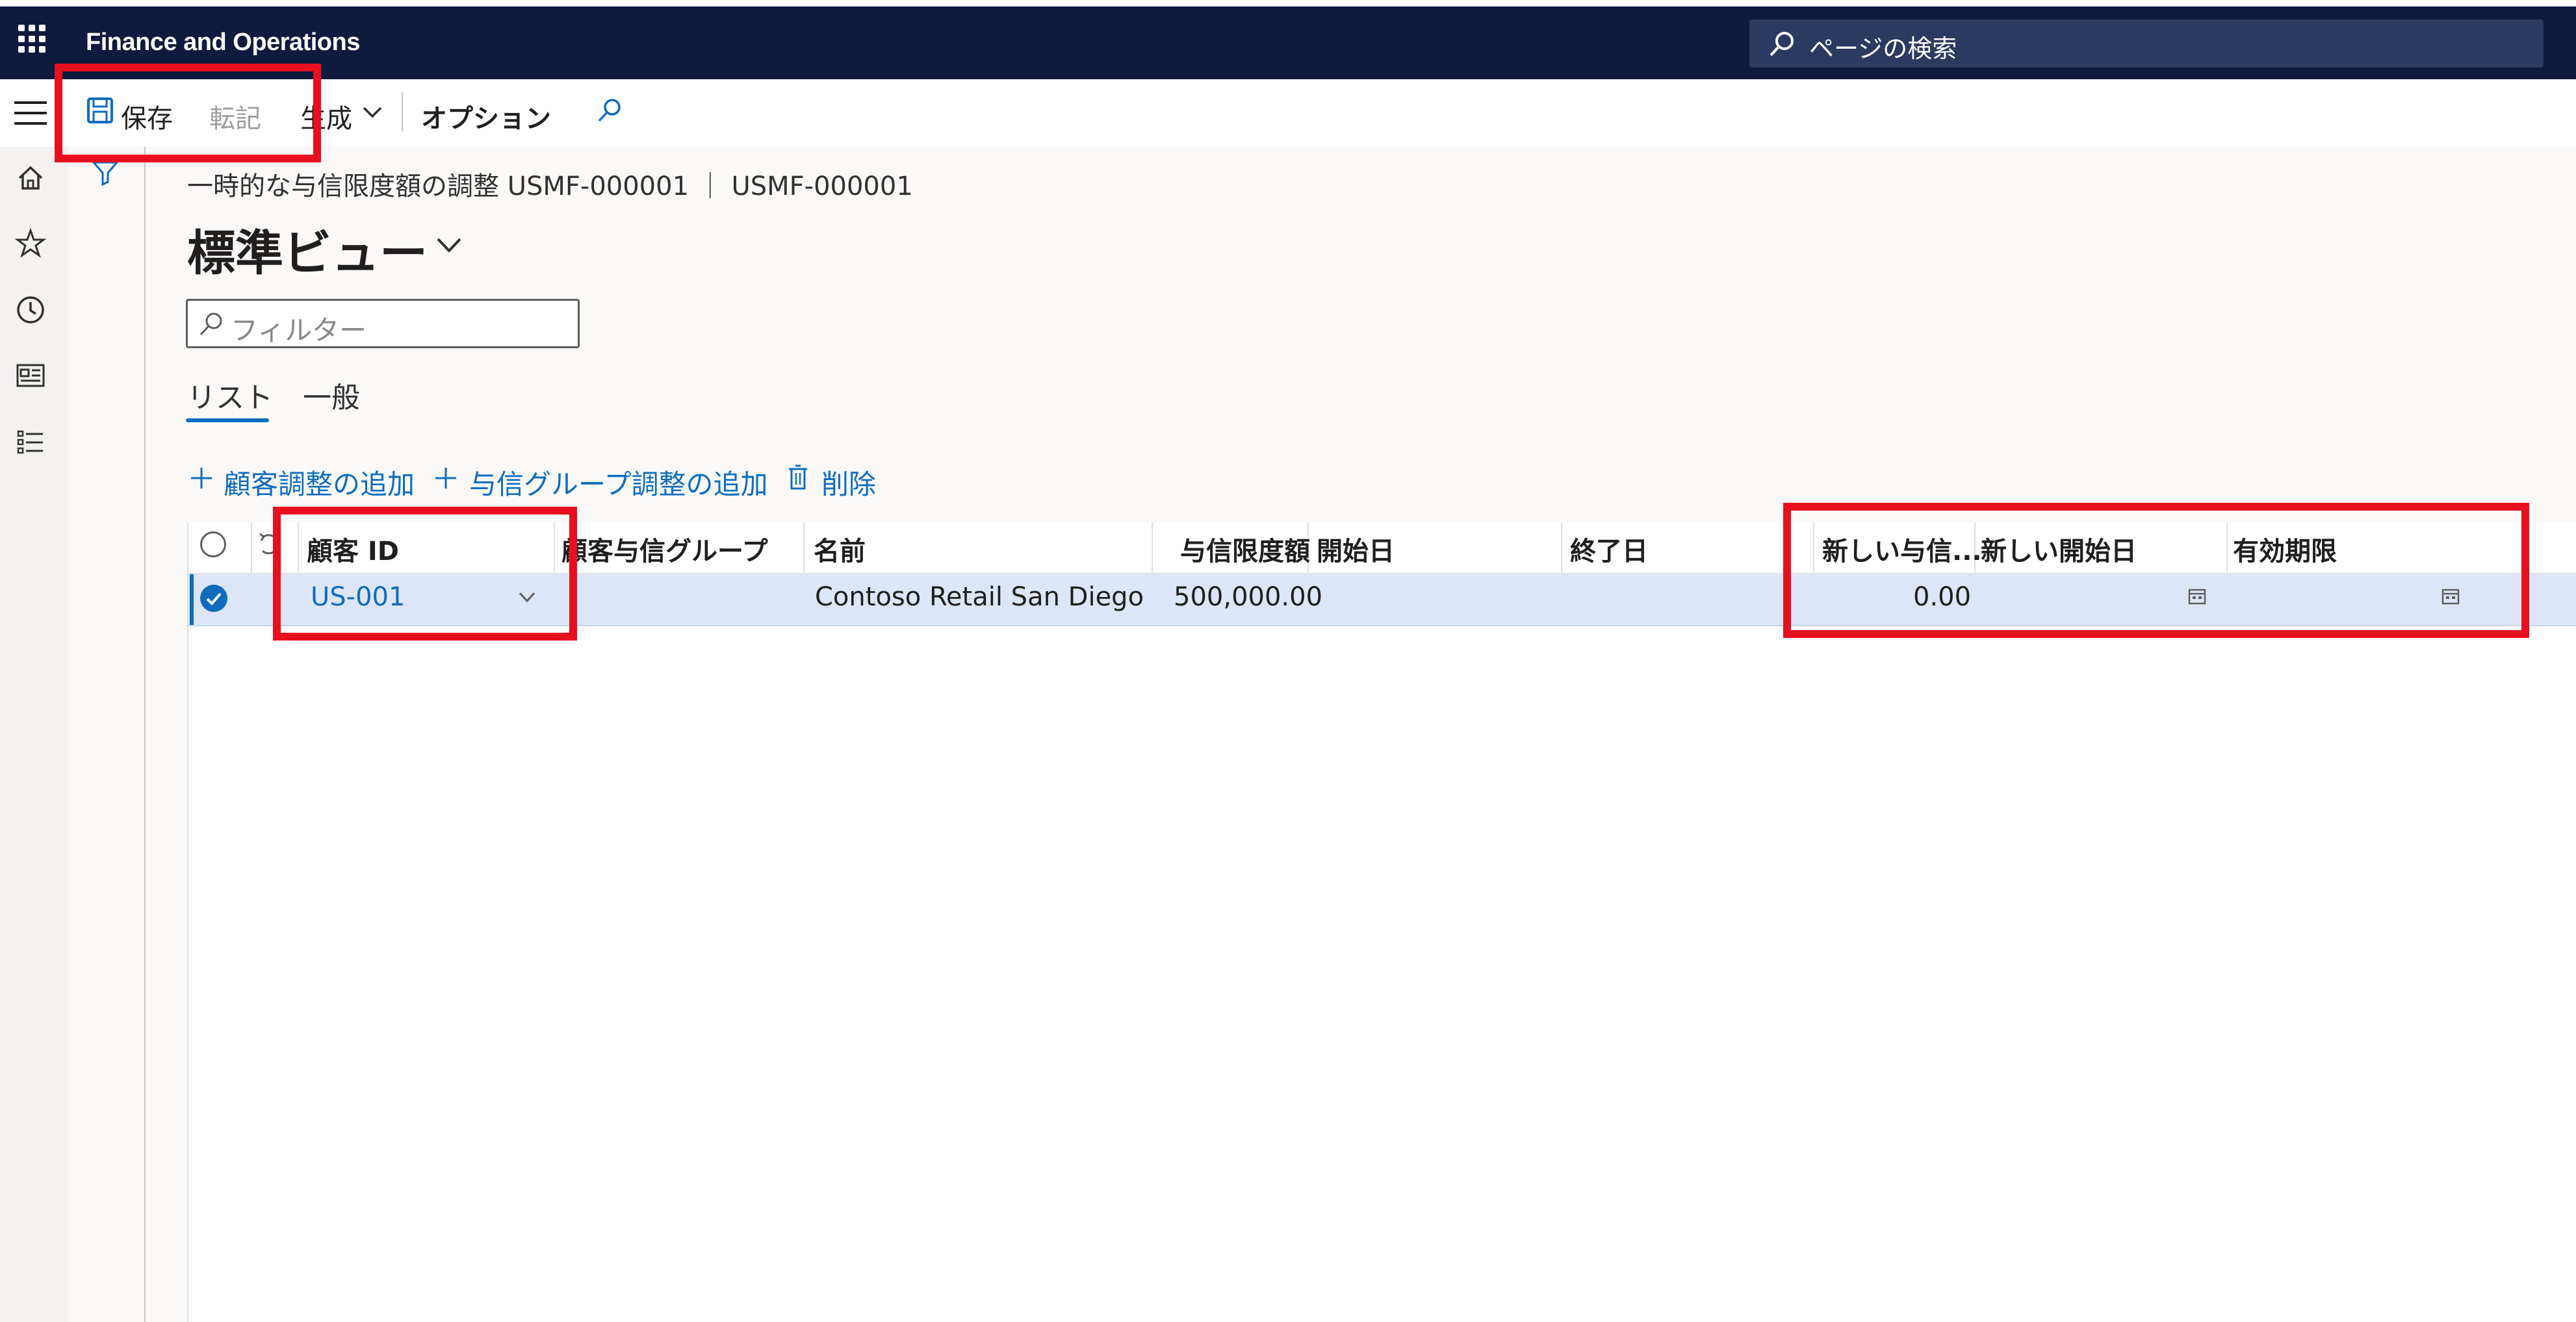  Describe the element at coordinates (449, 246) in the screenshot. I see `view-chevron-down-icon` at that location.